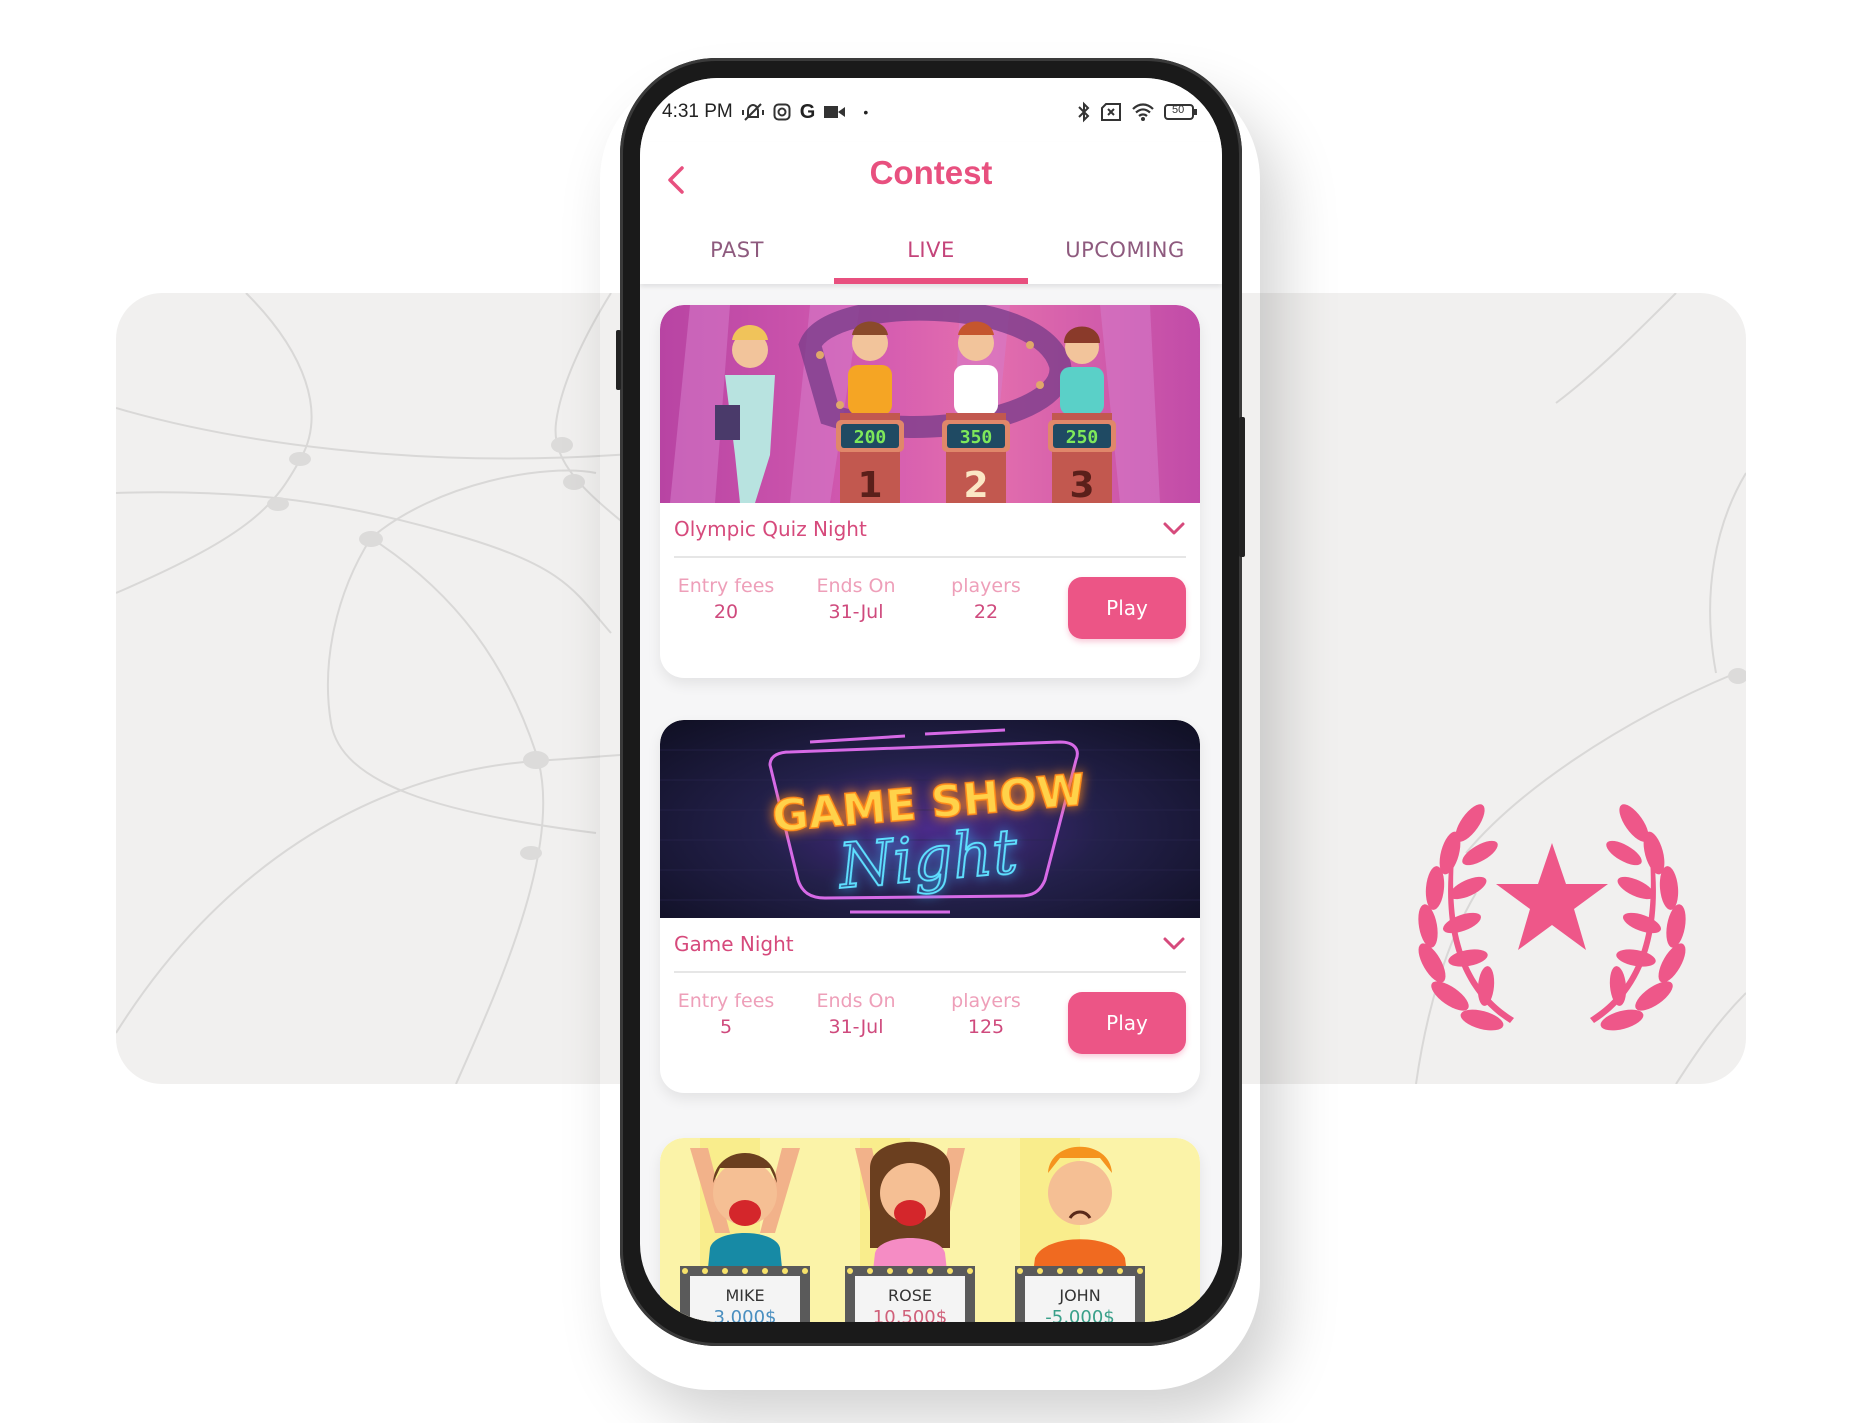  Describe the element at coordinates (986, 1014) in the screenshot. I see `stat-players: players 125` at that location.